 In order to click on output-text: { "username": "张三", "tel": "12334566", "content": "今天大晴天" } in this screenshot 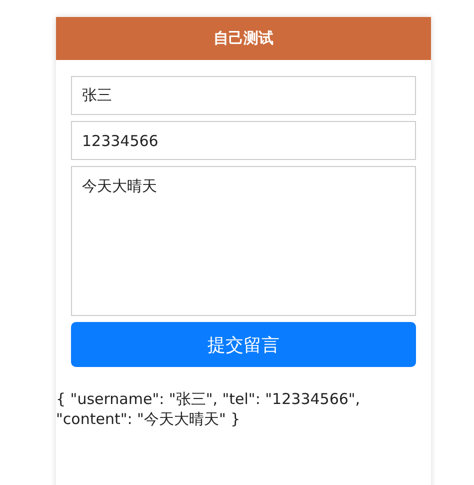, I will do `click(209, 409)`.